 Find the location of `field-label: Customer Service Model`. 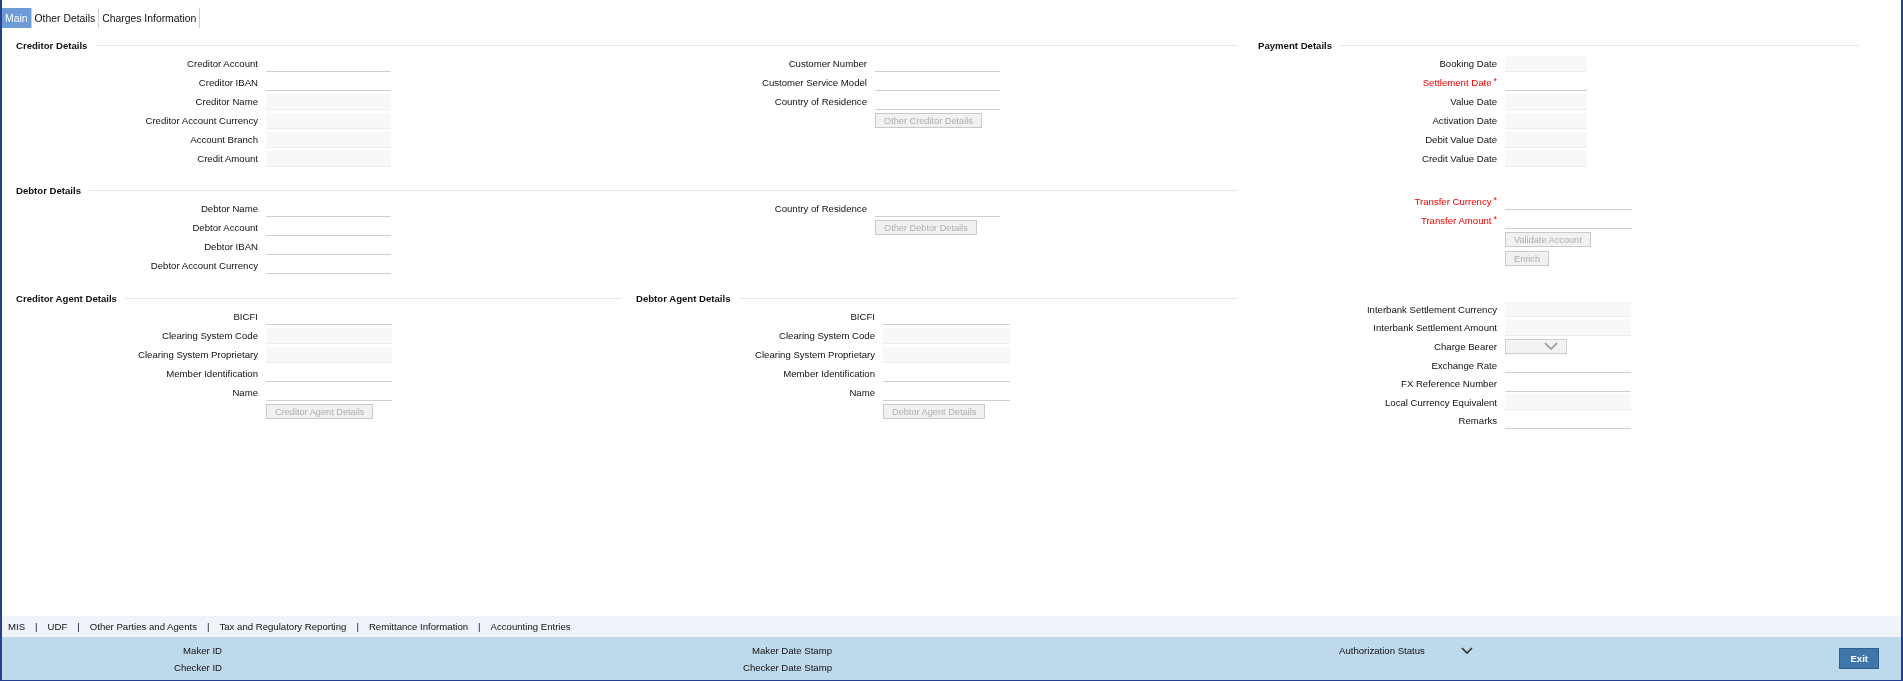

field-label: Customer Service Model is located at coordinates (814, 82).